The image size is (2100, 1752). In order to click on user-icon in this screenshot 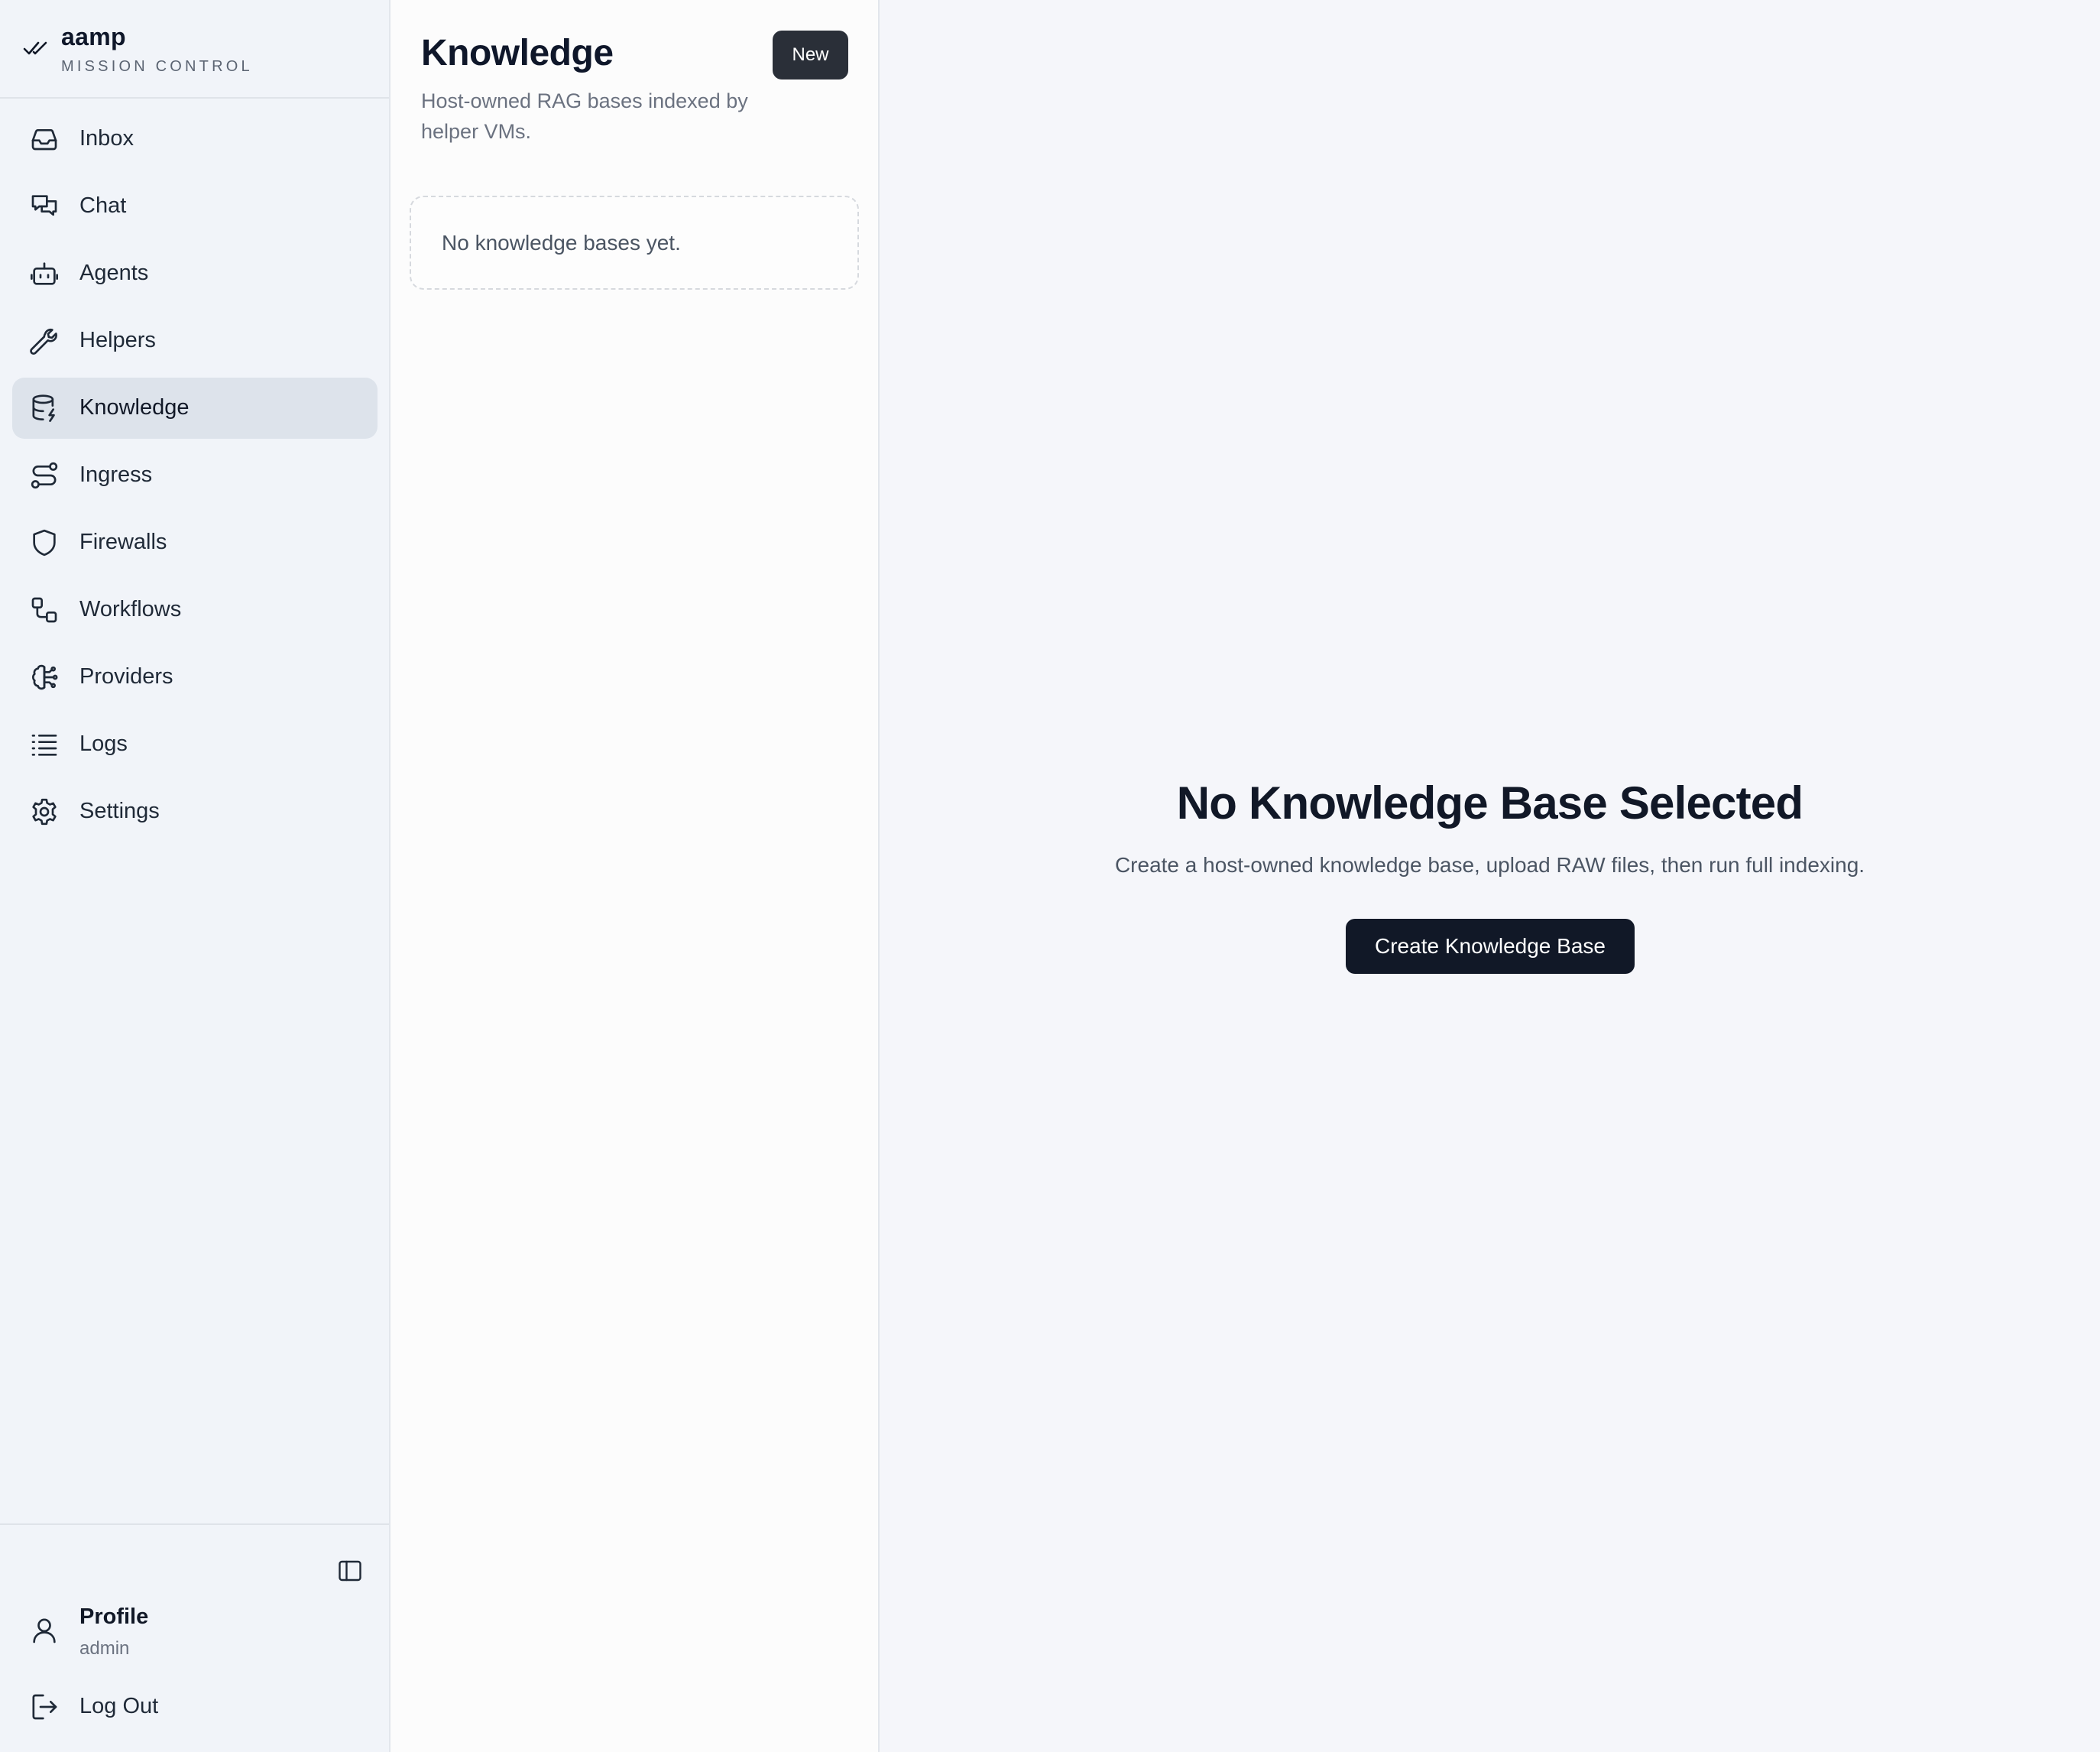, I will do `click(44, 1630)`.